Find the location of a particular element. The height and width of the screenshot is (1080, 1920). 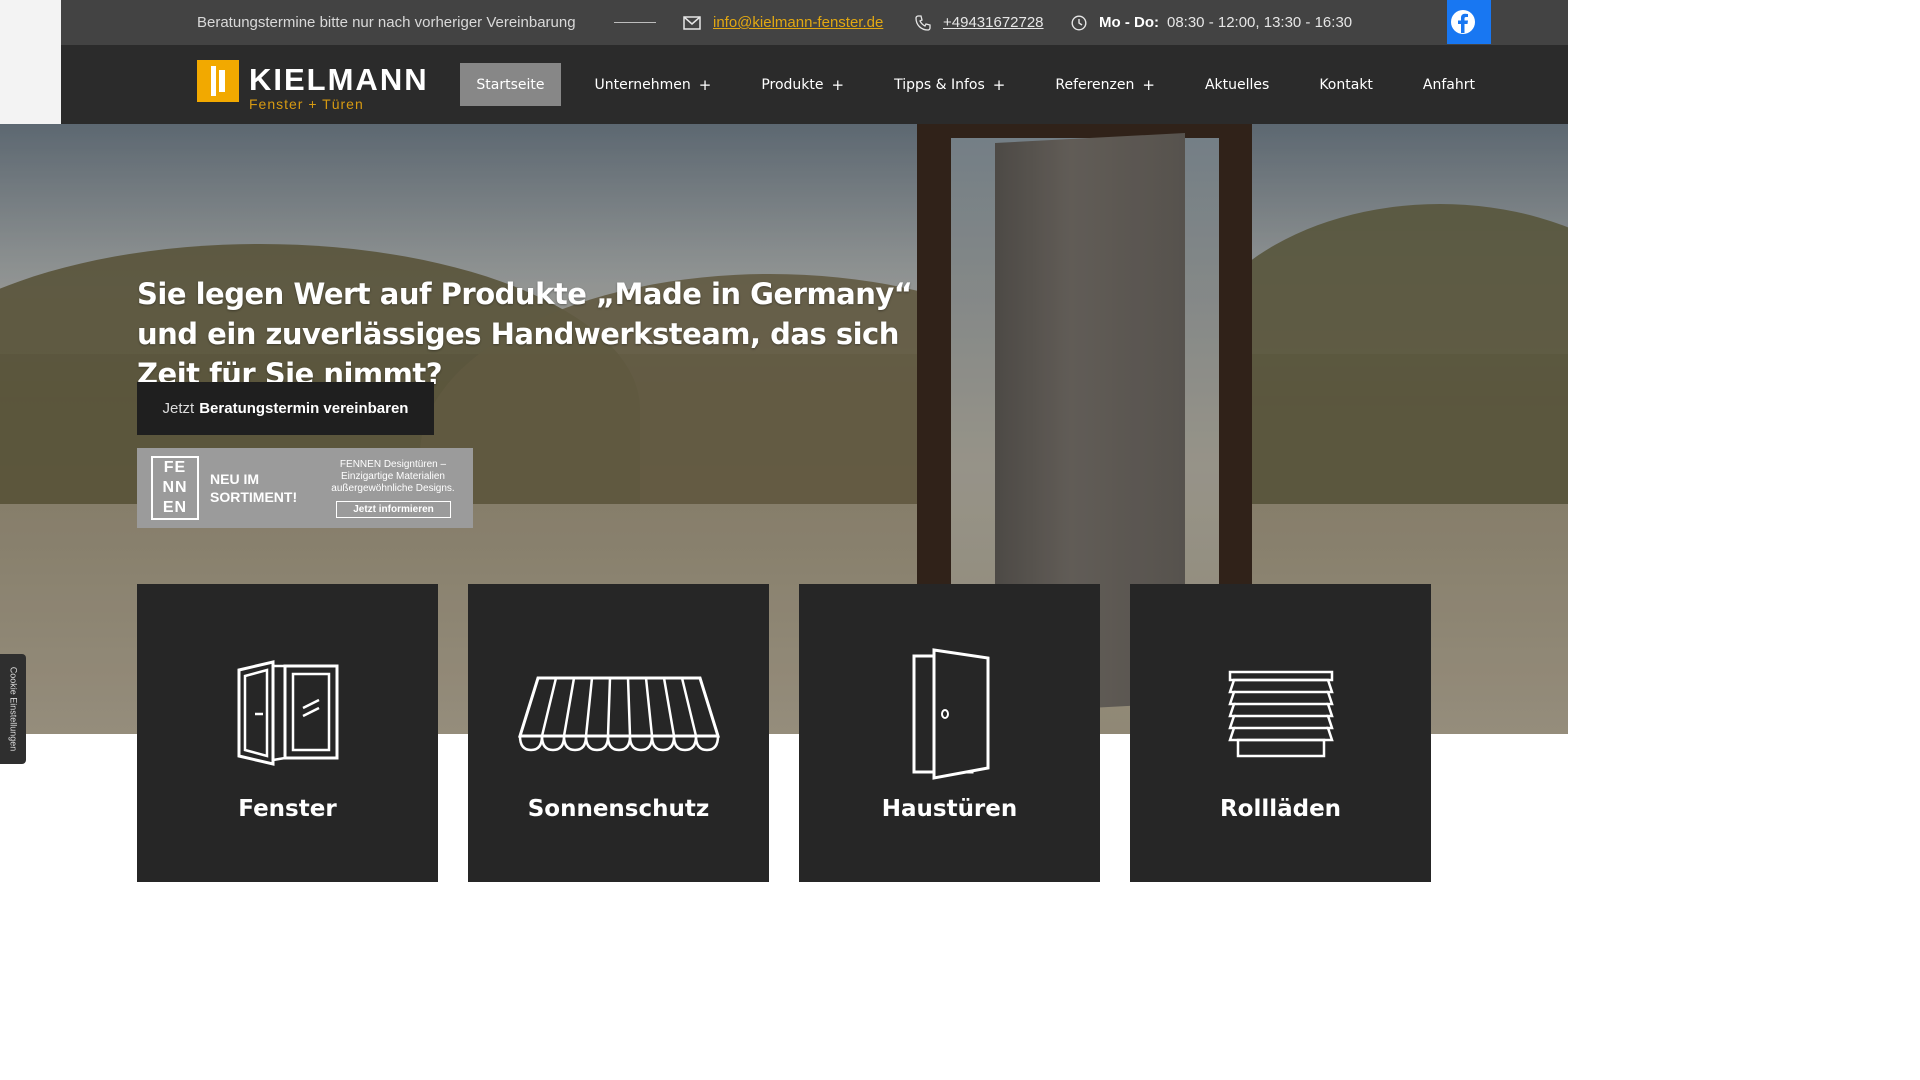

facebook-button is located at coordinates (1469, 22).